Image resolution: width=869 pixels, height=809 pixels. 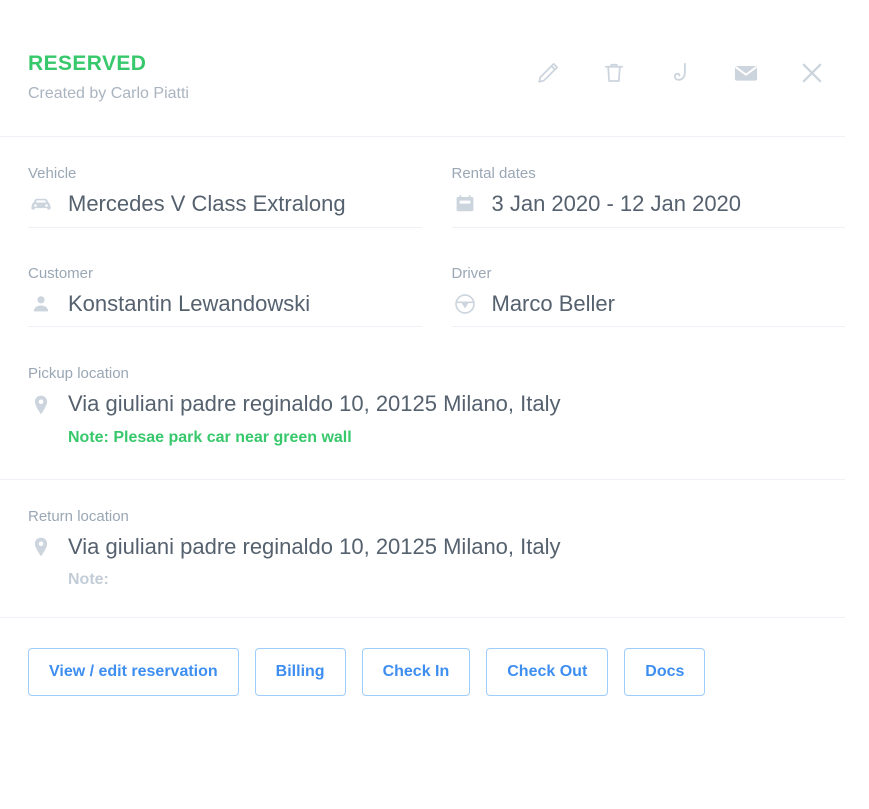 I want to click on trash-icon, so click(x=614, y=73).